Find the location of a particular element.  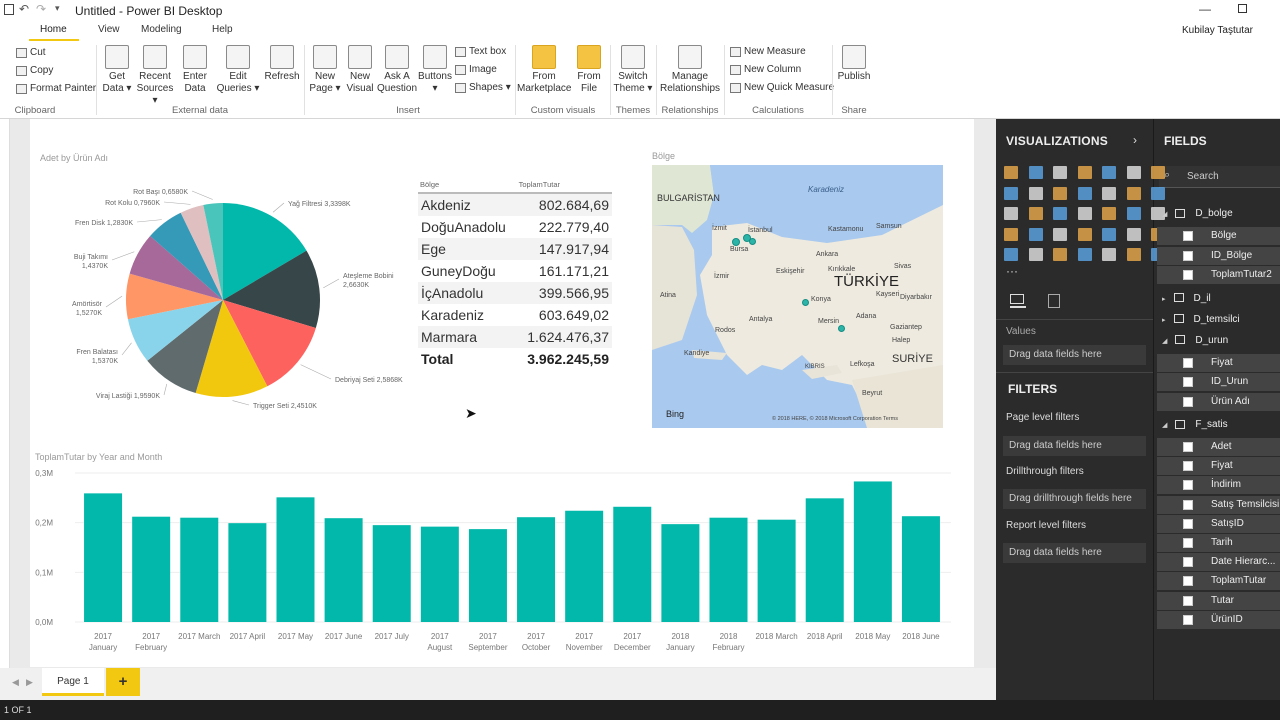

scroll-right-icon: ▶ is located at coordinates (29, 682).